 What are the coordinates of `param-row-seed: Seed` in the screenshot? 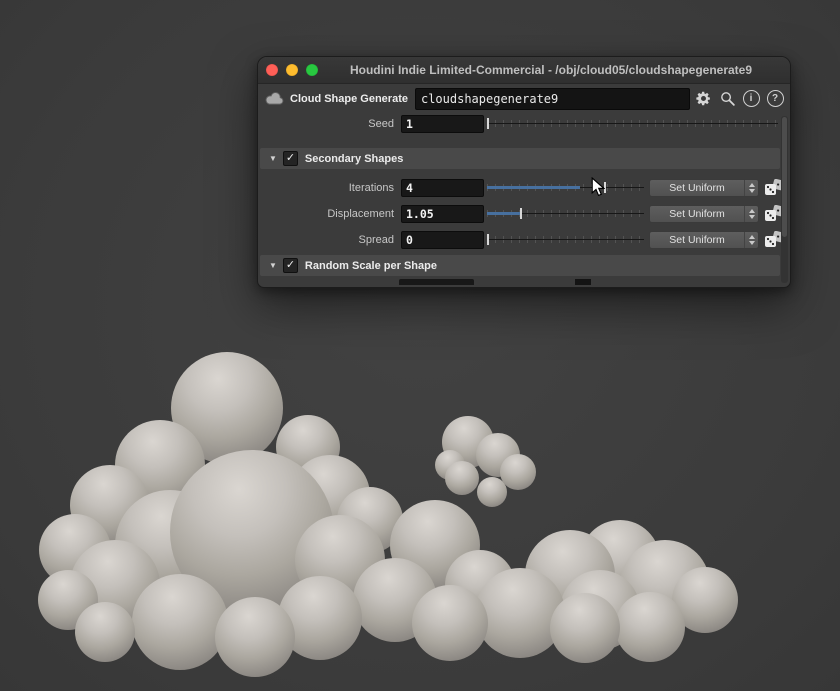 It's located at (518, 123).